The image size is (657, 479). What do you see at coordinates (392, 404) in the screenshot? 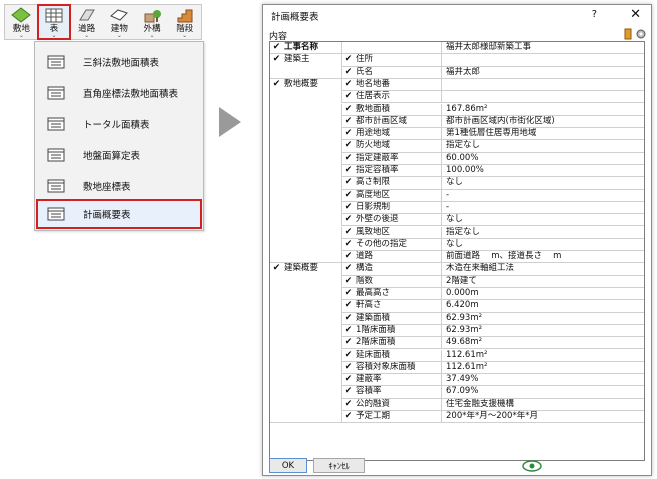
I see `item-cell: ✔ 公的融資` at bounding box center [392, 404].